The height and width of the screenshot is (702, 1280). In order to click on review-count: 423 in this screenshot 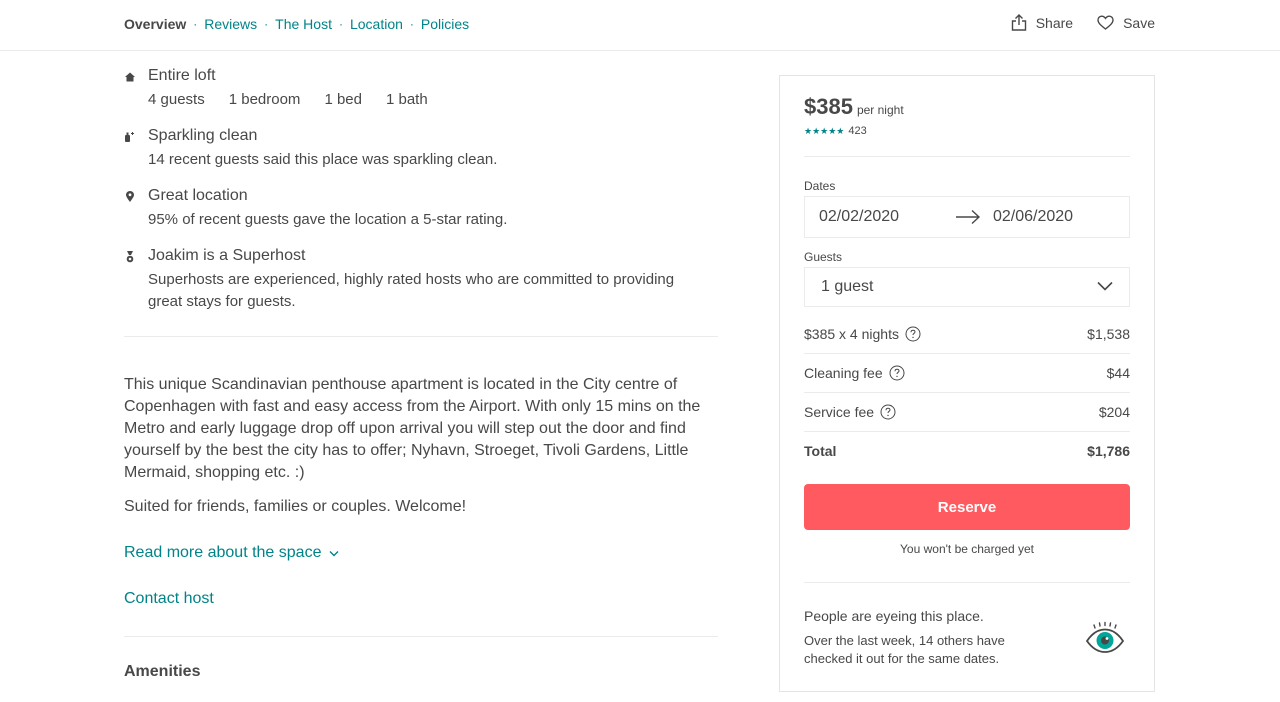, I will do `click(857, 131)`.